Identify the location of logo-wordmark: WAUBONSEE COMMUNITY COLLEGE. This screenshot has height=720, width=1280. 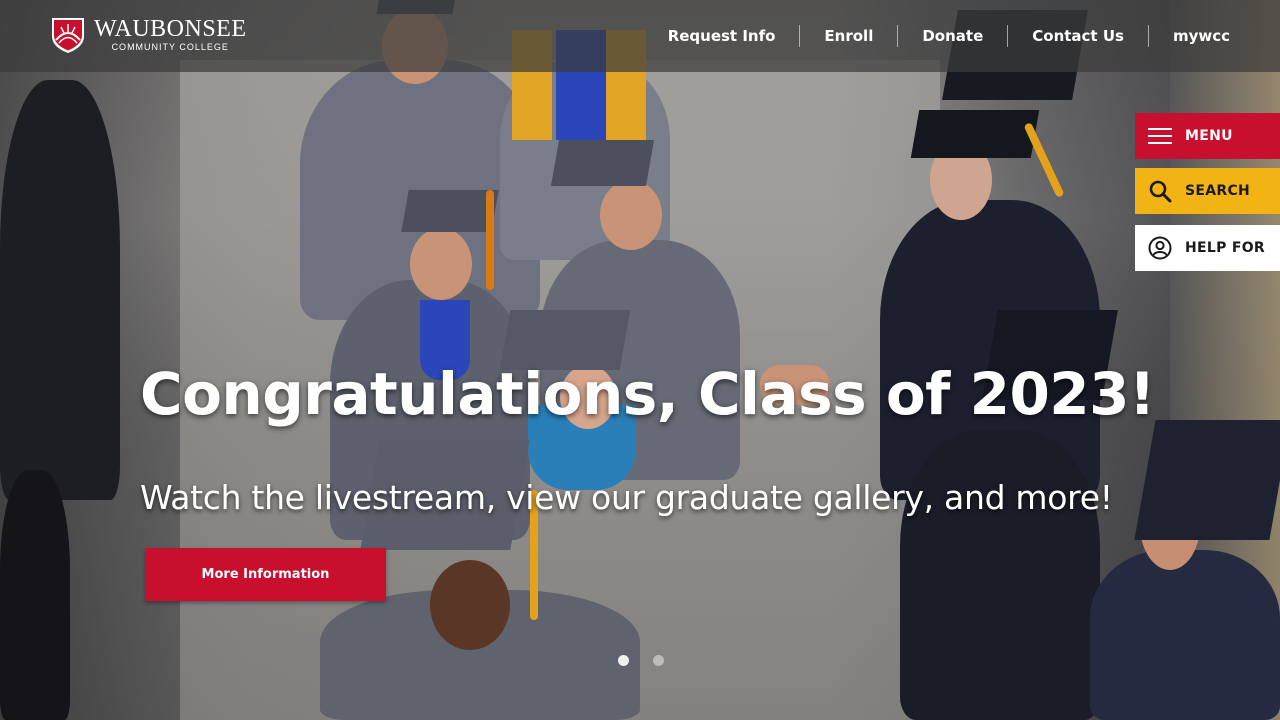
(170, 35).